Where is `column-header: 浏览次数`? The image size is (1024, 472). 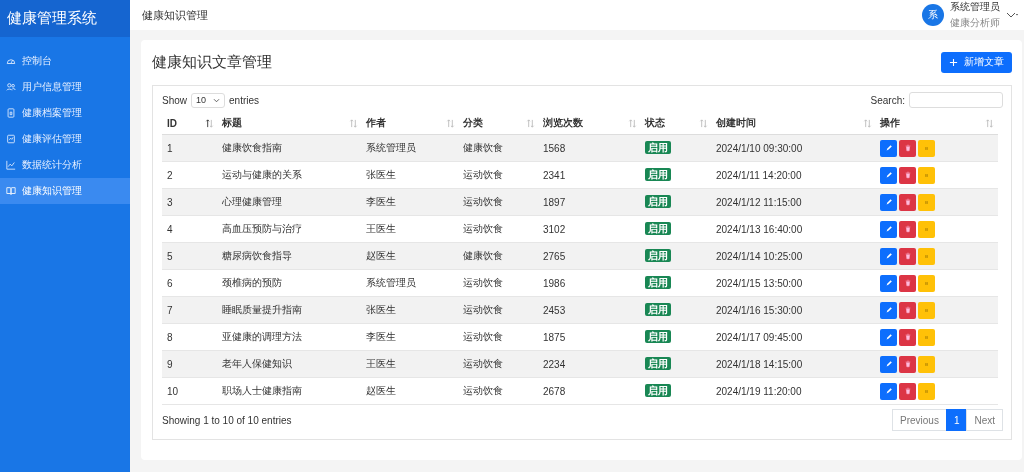
column-header: 浏览次数 is located at coordinates (590, 123).